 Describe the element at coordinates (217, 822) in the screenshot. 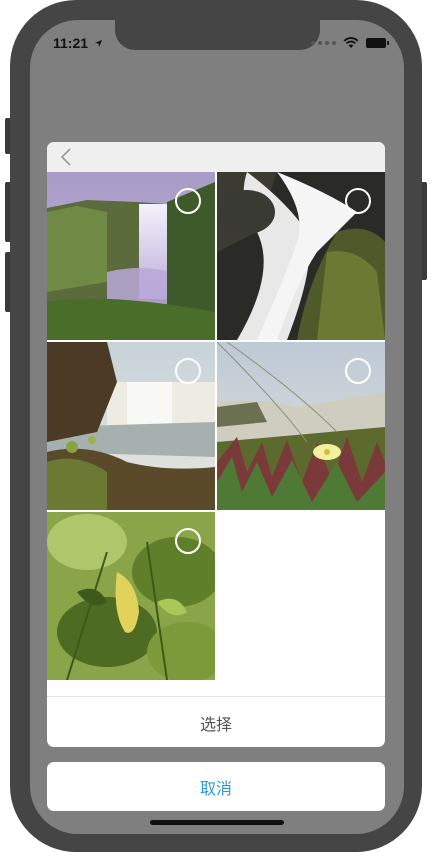

I see `home-indicator` at that location.